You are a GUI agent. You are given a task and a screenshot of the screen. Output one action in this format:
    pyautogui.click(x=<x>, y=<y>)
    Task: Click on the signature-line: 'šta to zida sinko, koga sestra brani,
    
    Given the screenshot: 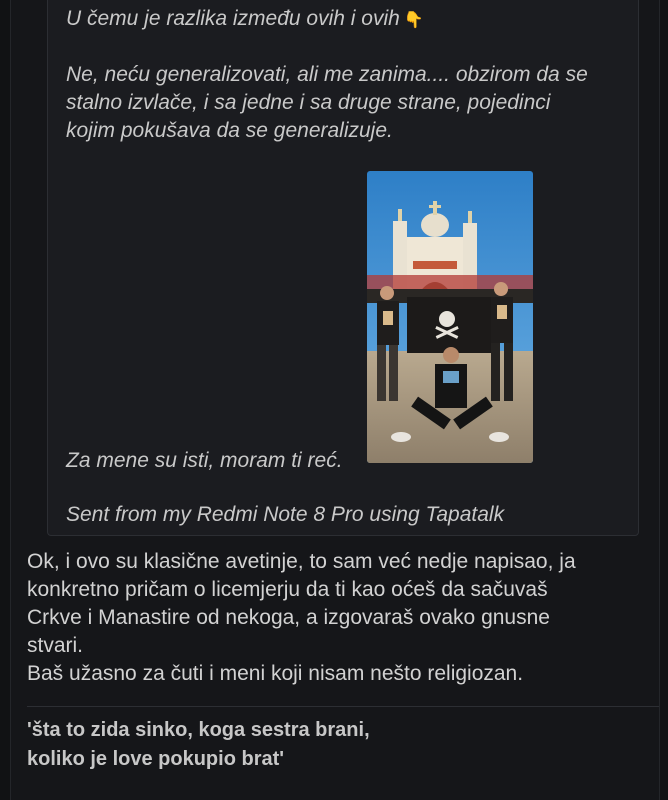 What is the action you would take?
    pyautogui.click(x=198, y=730)
    